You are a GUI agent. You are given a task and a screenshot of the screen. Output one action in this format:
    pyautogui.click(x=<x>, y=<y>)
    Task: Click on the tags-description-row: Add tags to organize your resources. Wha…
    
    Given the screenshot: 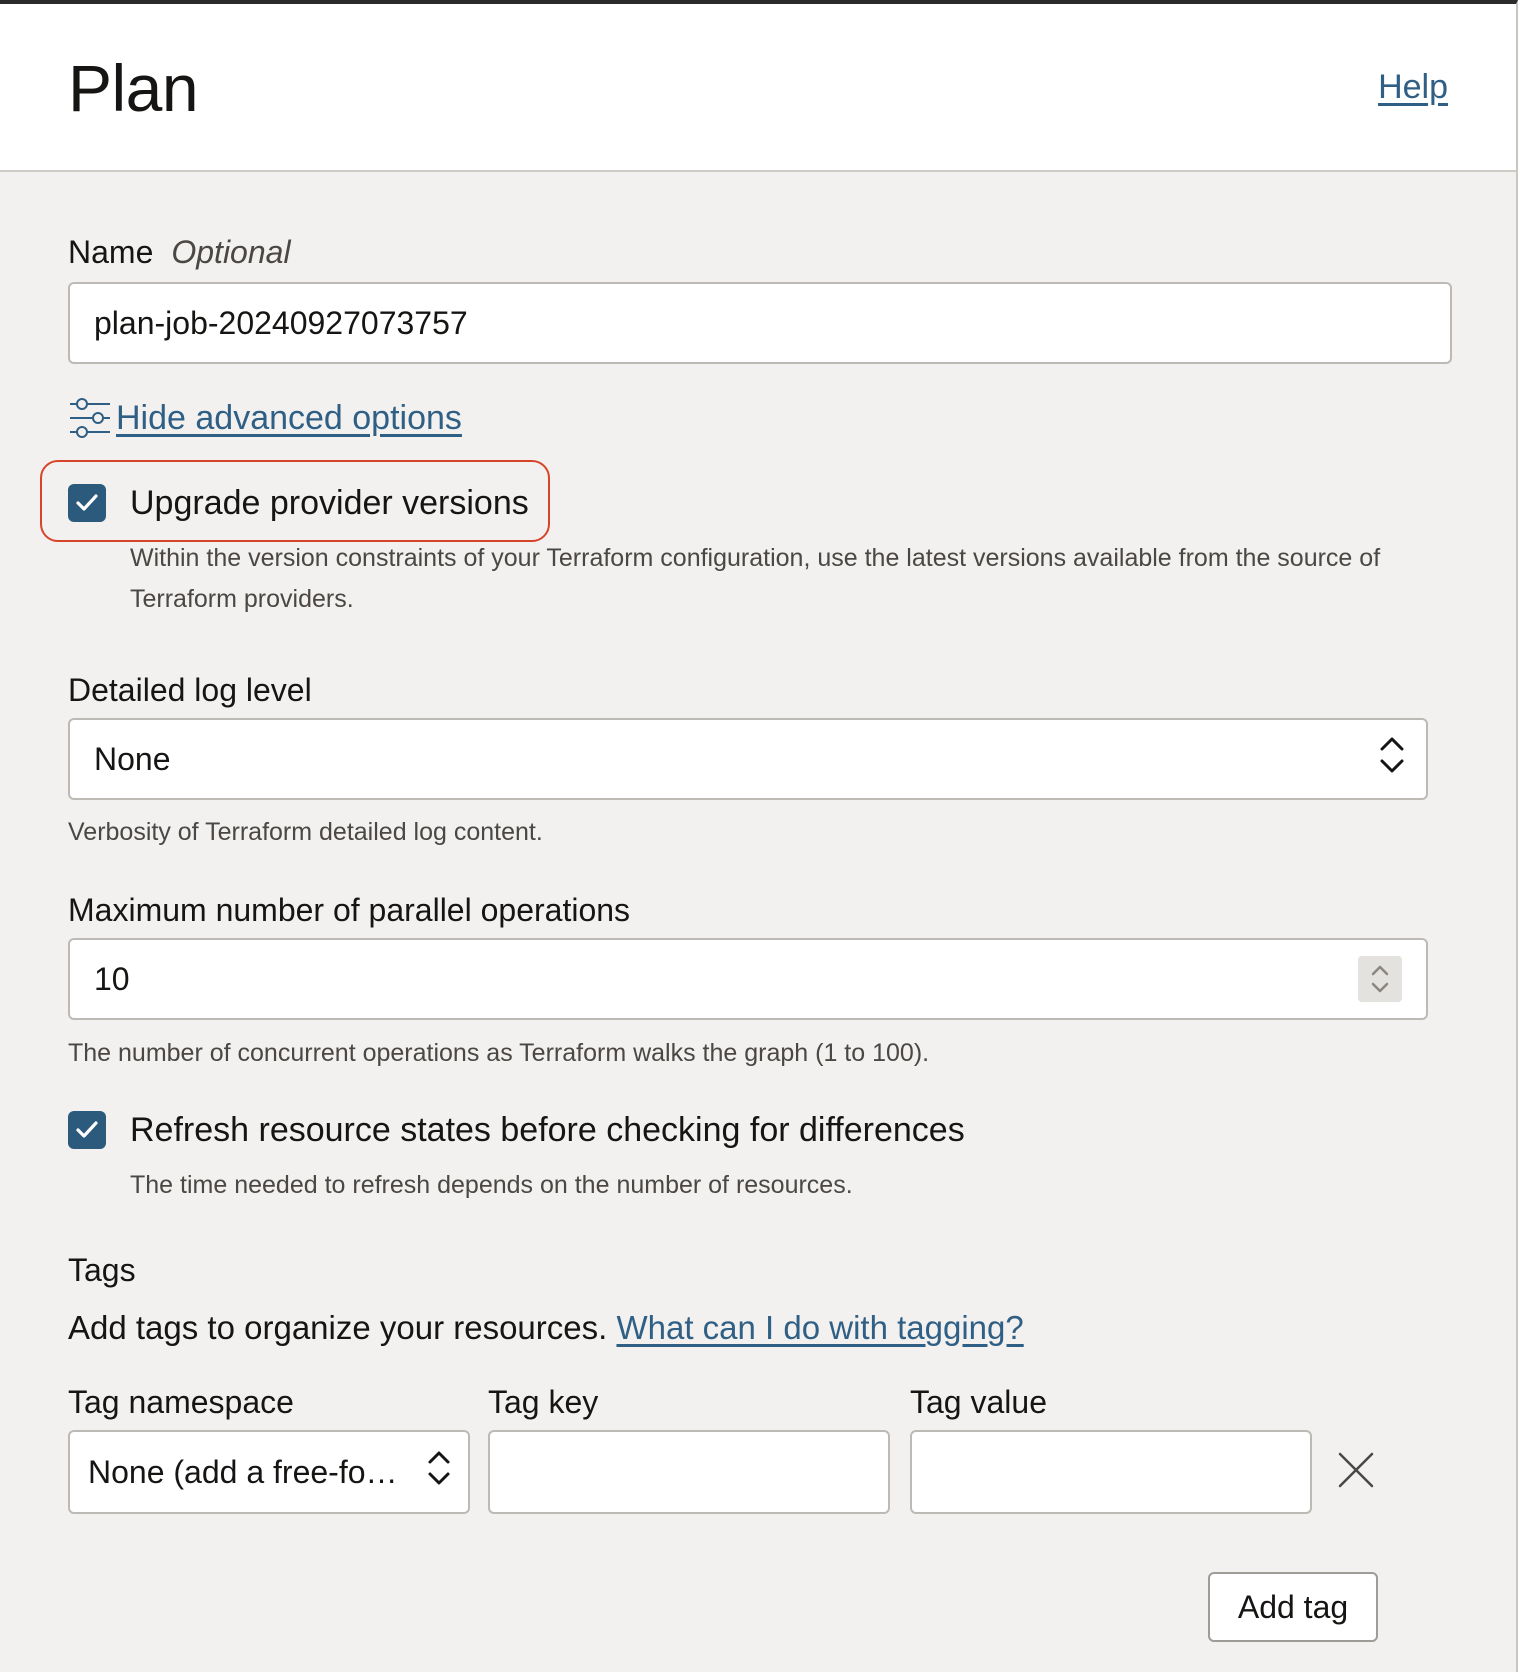 What is the action you would take?
    pyautogui.click(x=546, y=1328)
    